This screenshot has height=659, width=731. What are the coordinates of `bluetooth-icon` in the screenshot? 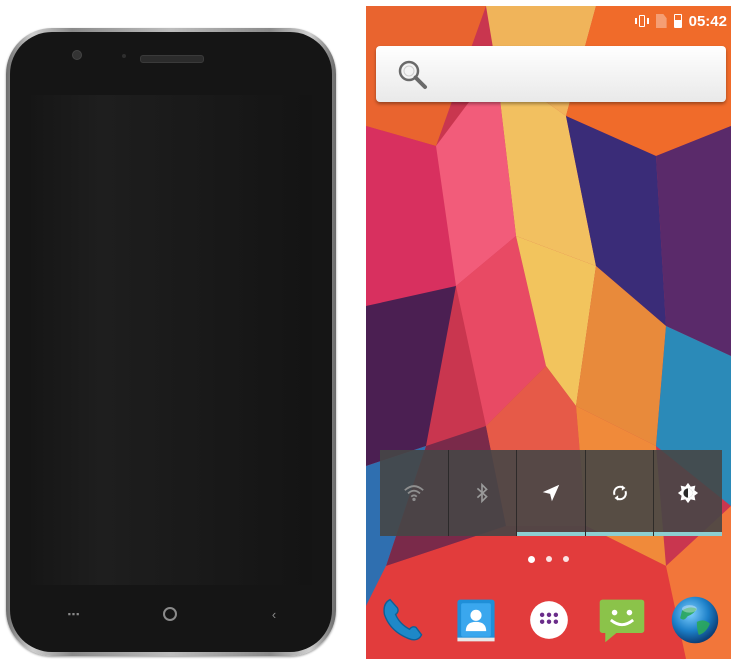 It's located at (483, 493).